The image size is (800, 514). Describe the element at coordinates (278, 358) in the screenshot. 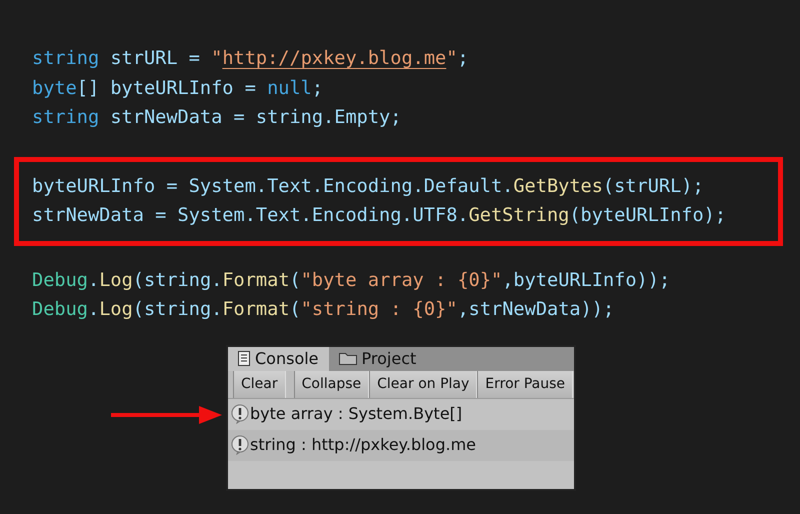

I see `tab: Console` at that location.